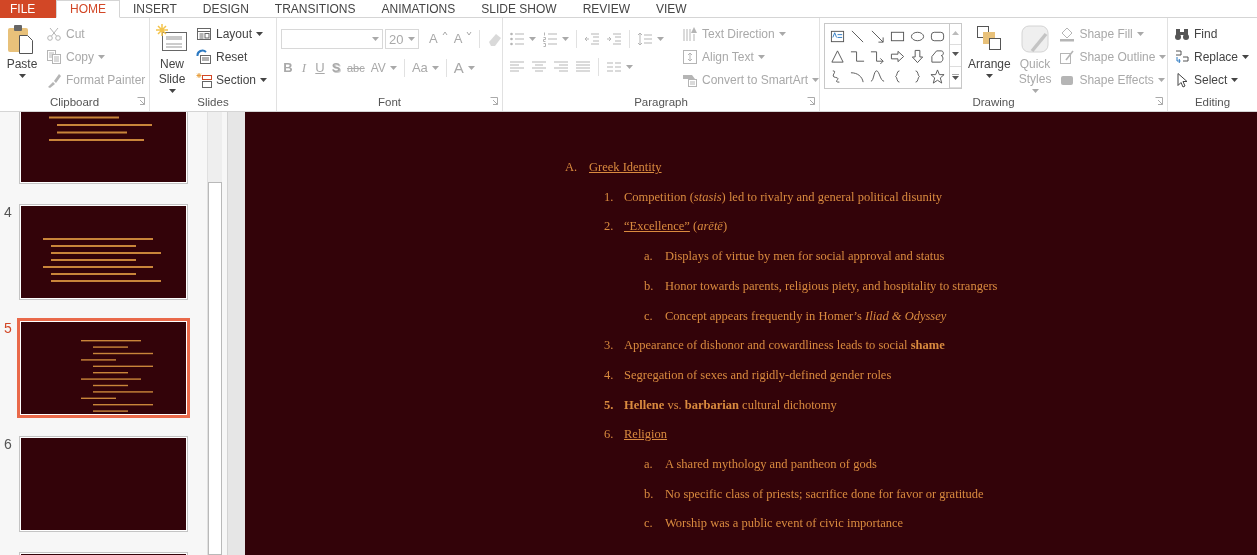 The width and height of the screenshot is (1257, 555). What do you see at coordinates (583, 66) in the screenshot?
I see `justify-icon` at bounding box center [583, 66].